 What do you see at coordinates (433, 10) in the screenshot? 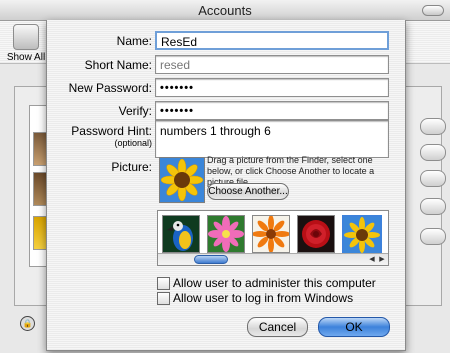
I see `toolbar-toggle-button` at bounding box center [433, 10].